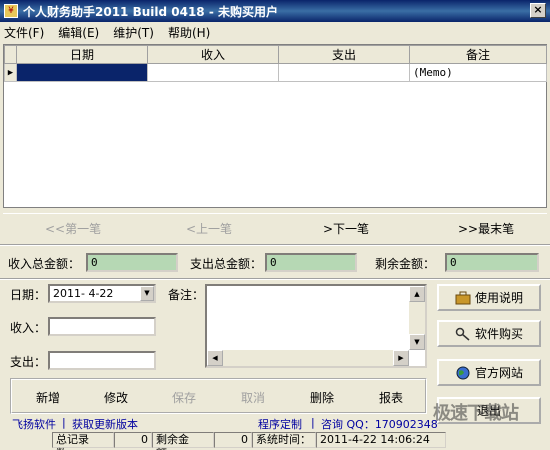  What do you see at coordinates (102, 326) in the screenshot?
I see `income-input` at bounding box center [102, 326].